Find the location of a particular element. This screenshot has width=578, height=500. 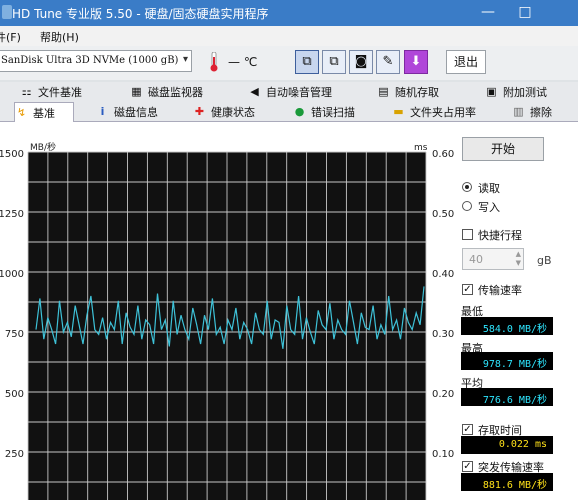

y-tick-right: 0.30 is located at coordinates (443, 334).